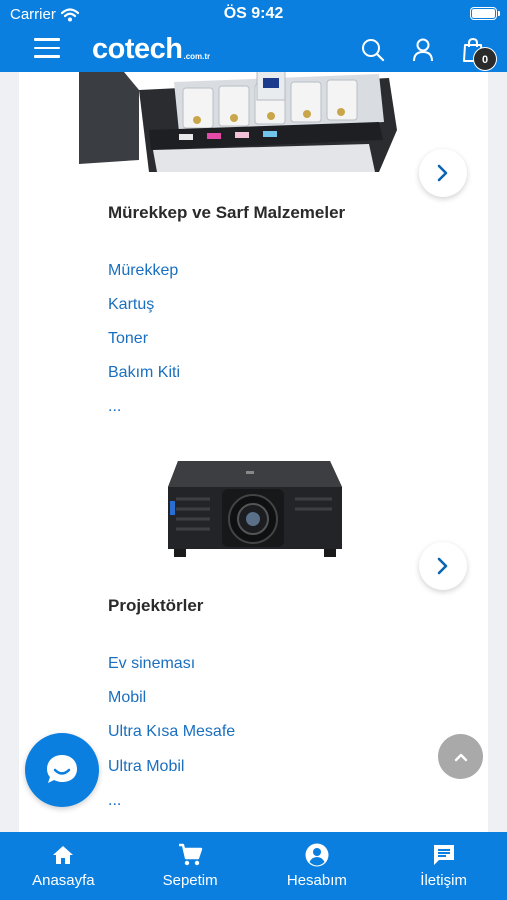 This screenshot has width=507, height=900. I want to click on chat-button, so click(62, 770).